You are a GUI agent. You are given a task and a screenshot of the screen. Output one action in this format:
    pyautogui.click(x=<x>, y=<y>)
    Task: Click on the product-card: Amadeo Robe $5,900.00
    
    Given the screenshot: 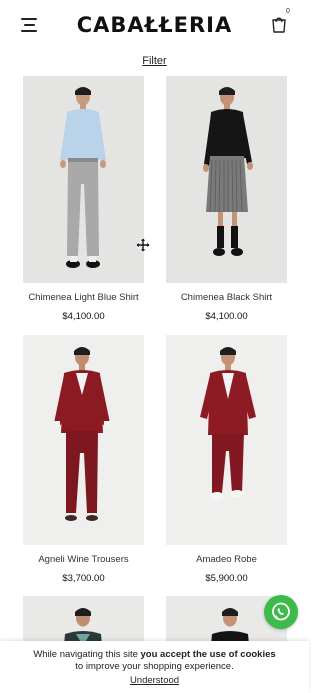 What is the action you would take?
    pyautogui.click(x=226, y=459)
    